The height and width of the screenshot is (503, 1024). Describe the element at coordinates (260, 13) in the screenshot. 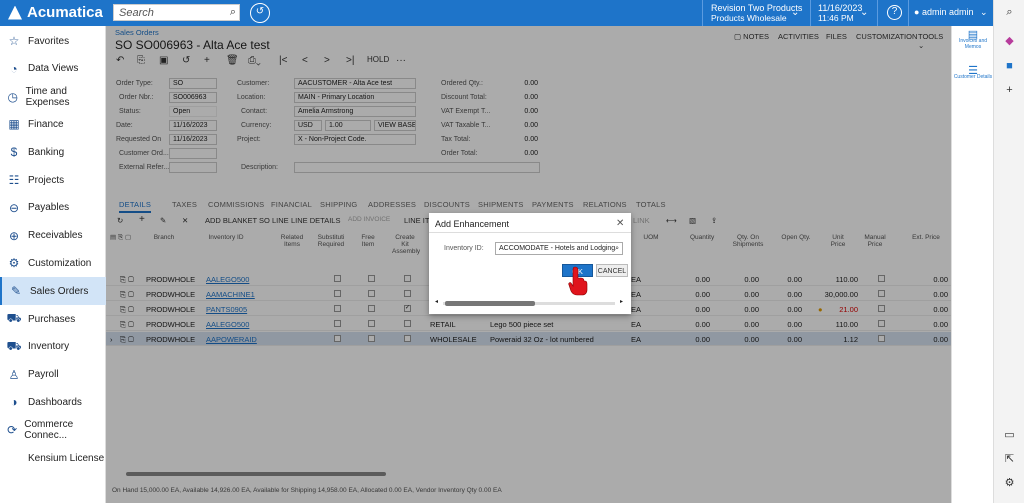

I see `history-icon: ↺` at that location.